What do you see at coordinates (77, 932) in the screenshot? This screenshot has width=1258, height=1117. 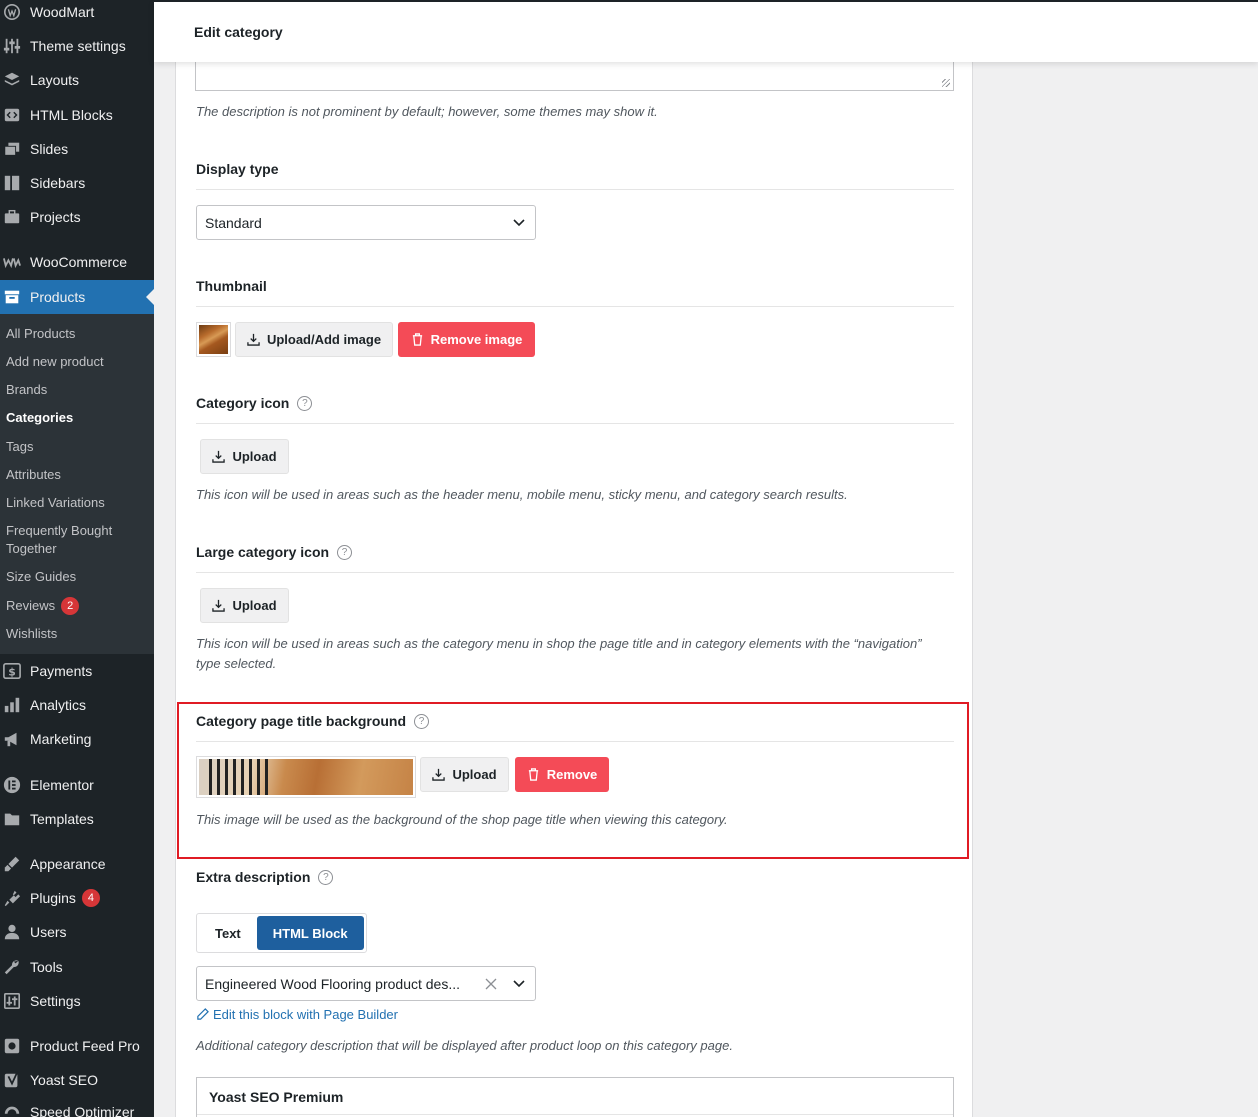 I see `menu-users: Users` at bounding box center [77, 932].